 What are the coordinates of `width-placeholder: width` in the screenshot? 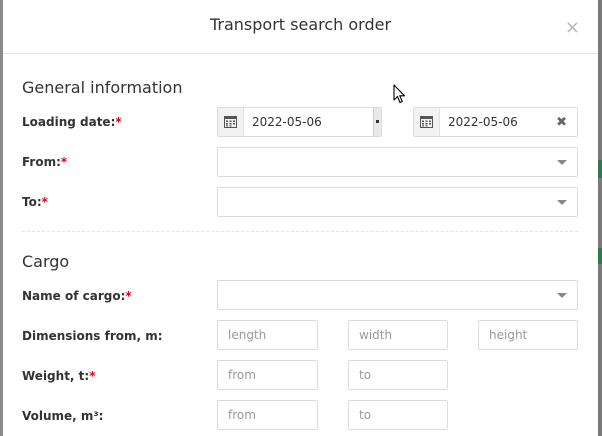 It's located at (376, 335).